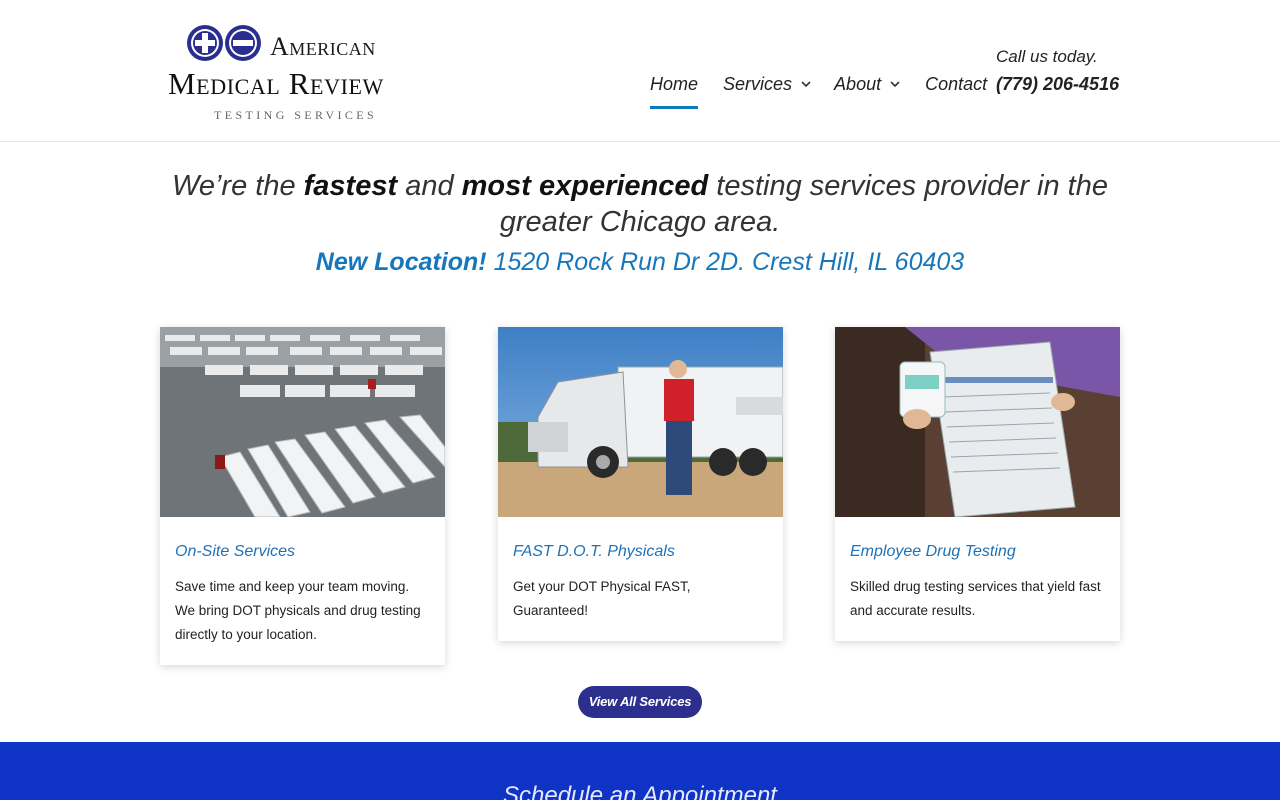 The height and width of the screenshot is (800, 1280). I want to click on nav-contact-label: Contact, so click(956, 84).